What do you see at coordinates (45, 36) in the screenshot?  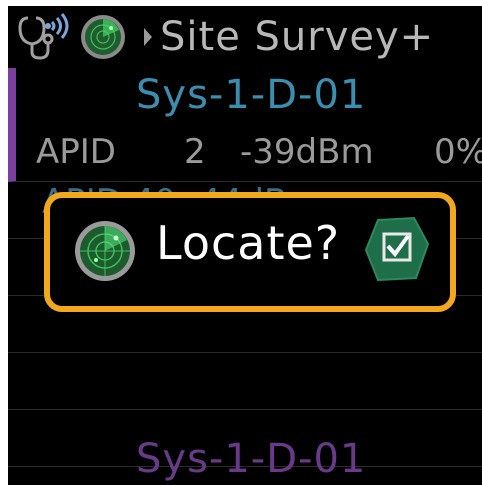 I see `stethoscope-wireless-icon` at bounding box center [45, 36].